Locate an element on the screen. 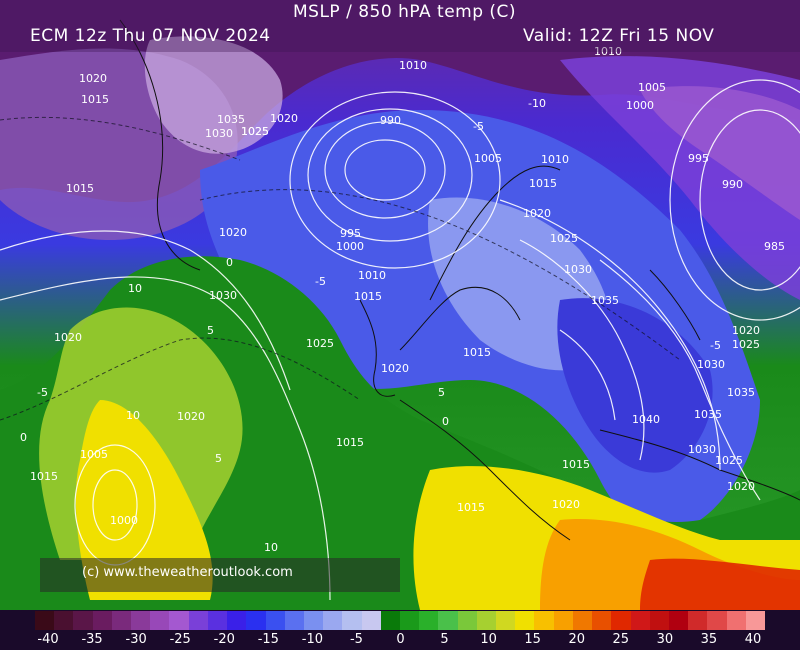 This screenshot has height=650, width=800. scale-tick-label: -35 is located at coordinates (92, 639).